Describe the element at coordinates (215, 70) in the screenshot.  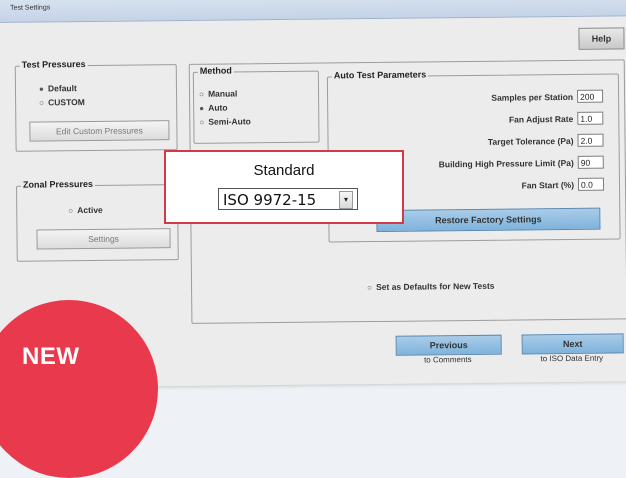
I see `method-title: Method` at that location.